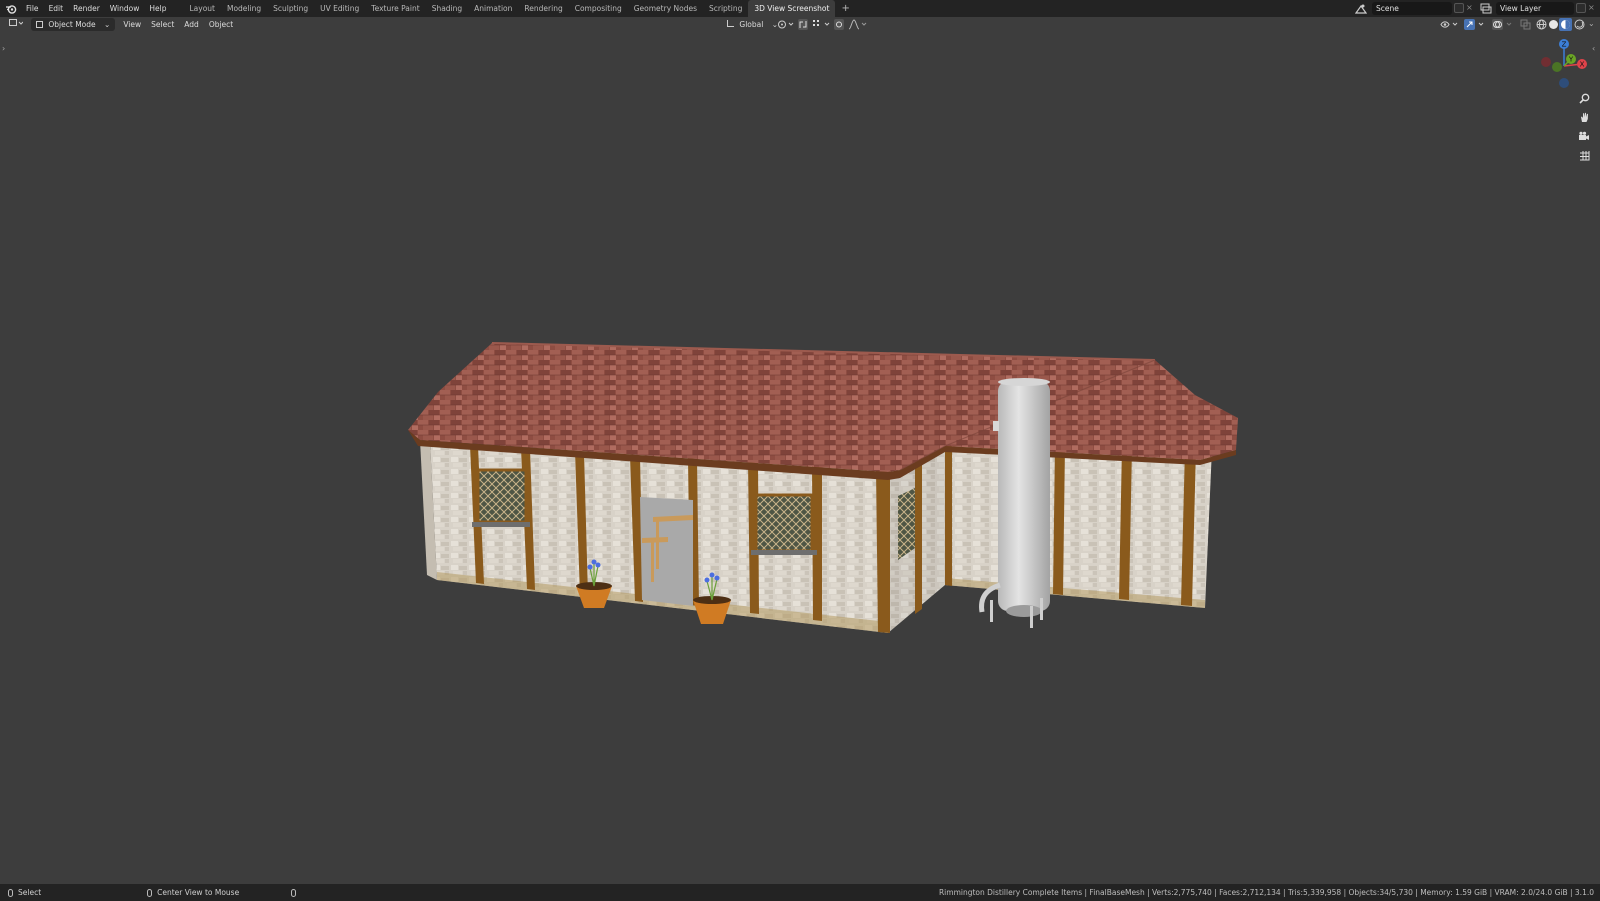 This screenshot has height=901, width=1600. What do you see at coordinates (1593, 8) in the screenshot?
I see `delete-view-layer-icon: ×` at bounding box center [1593, 8].